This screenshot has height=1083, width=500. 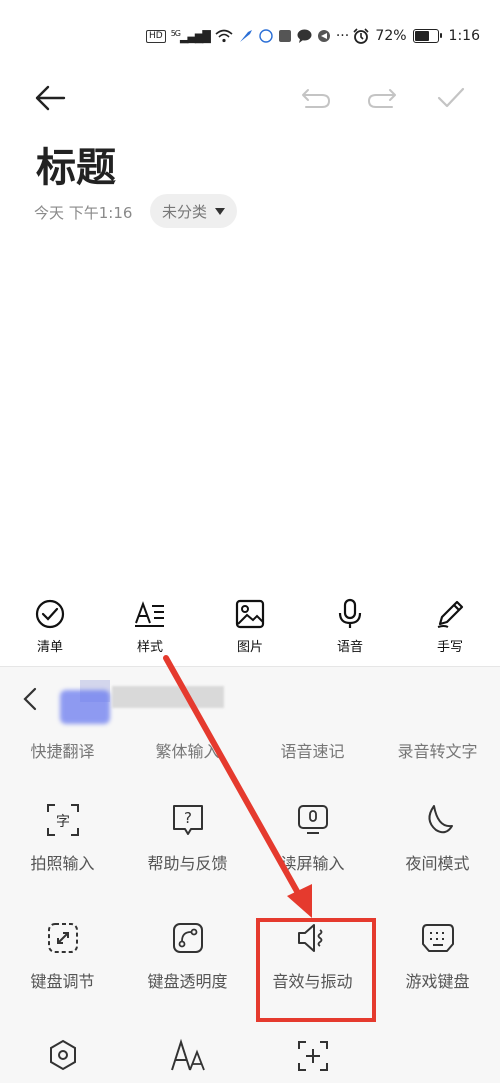 I want to click on highlight-box, so click(x=316, y=970).